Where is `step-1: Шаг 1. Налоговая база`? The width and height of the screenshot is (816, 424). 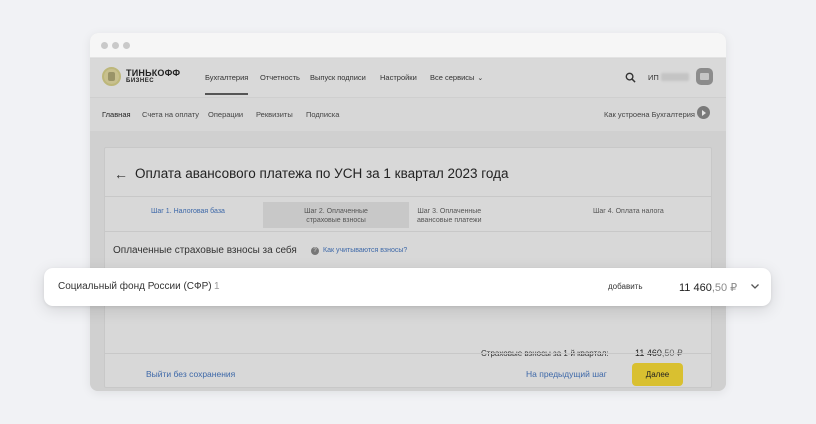 step-1: Шаг 1. Налоговая база is located at coordinates (188, 211).